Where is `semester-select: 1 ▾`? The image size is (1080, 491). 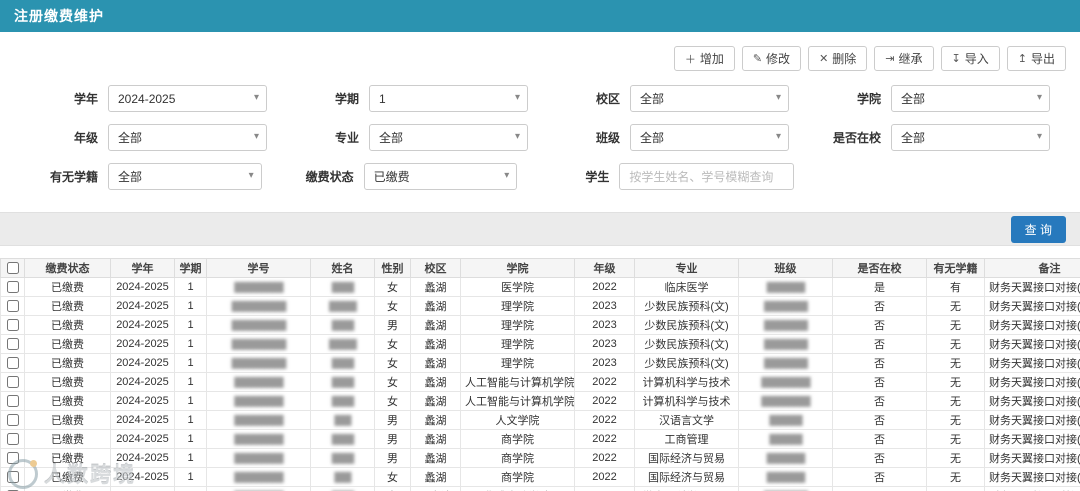 semester-select: 1 ▾ is located at coordinates (448, 98).